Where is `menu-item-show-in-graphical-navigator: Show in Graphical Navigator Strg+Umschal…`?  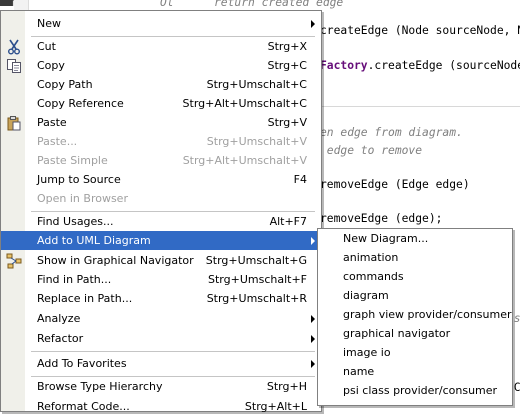
menu-item-show-in-graphical-navigator: Show in Graphical Navigator Strg+Umschal… is located at coordinates (161, 260).